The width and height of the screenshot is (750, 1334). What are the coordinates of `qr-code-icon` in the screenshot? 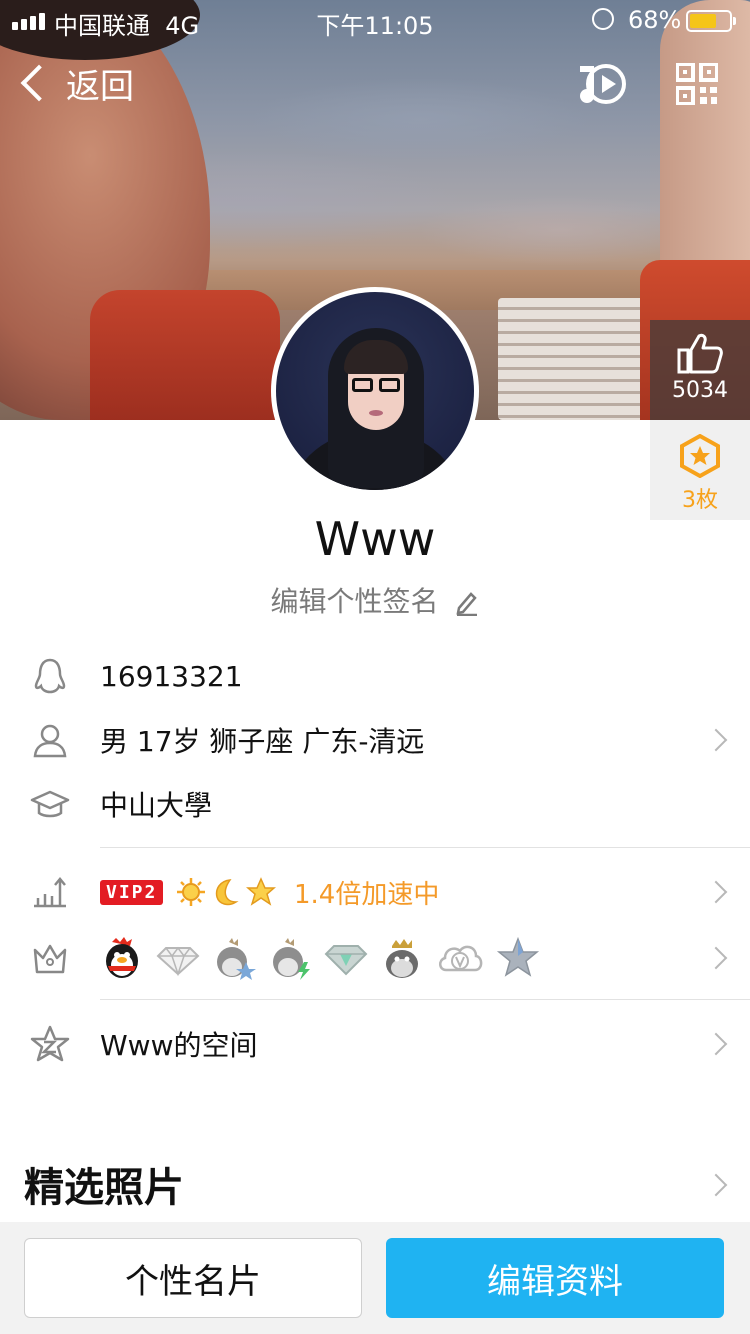 It's located at (697, 84).